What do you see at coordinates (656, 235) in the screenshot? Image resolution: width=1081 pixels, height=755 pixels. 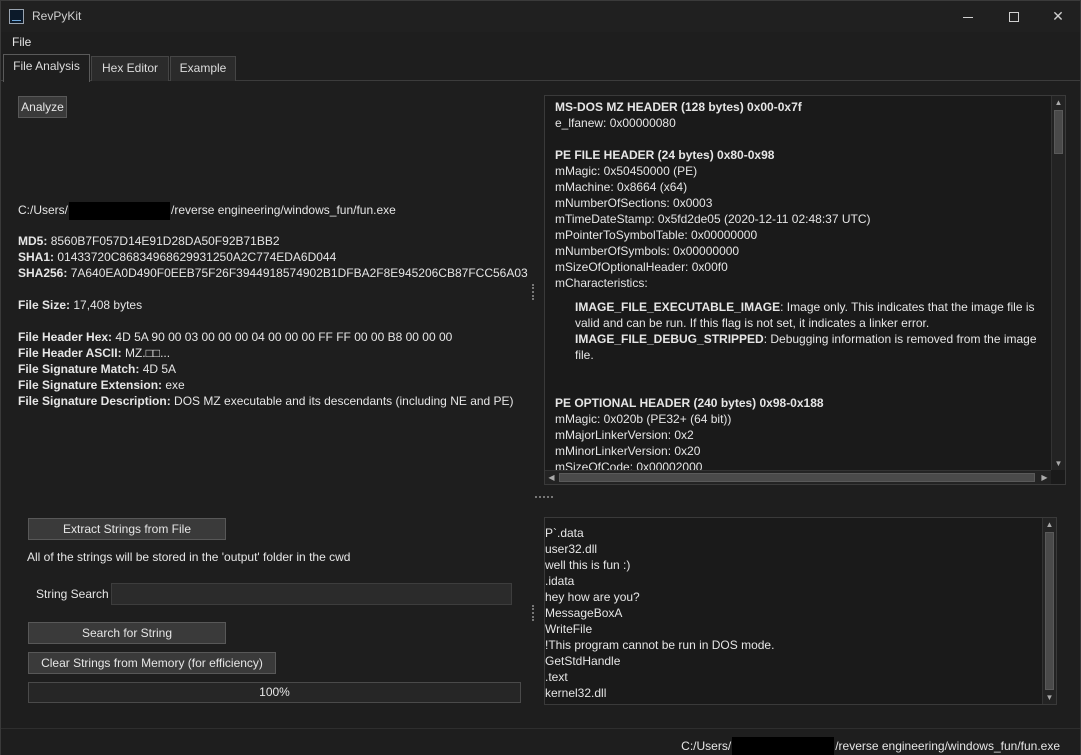 I see `pe-line: mPointerToSymbolTable: 0x00000000` at bounding box center [656, 235].